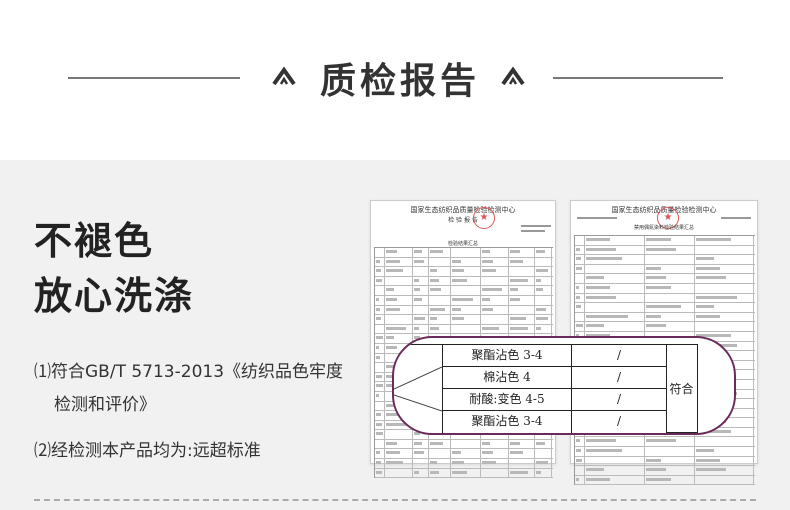 This screenshot has width=790, height=510. Describe the element at coordinates (555, 421) in the screenshot. I see `overlay-row: 聚酯沾色 3-4/` at that location.